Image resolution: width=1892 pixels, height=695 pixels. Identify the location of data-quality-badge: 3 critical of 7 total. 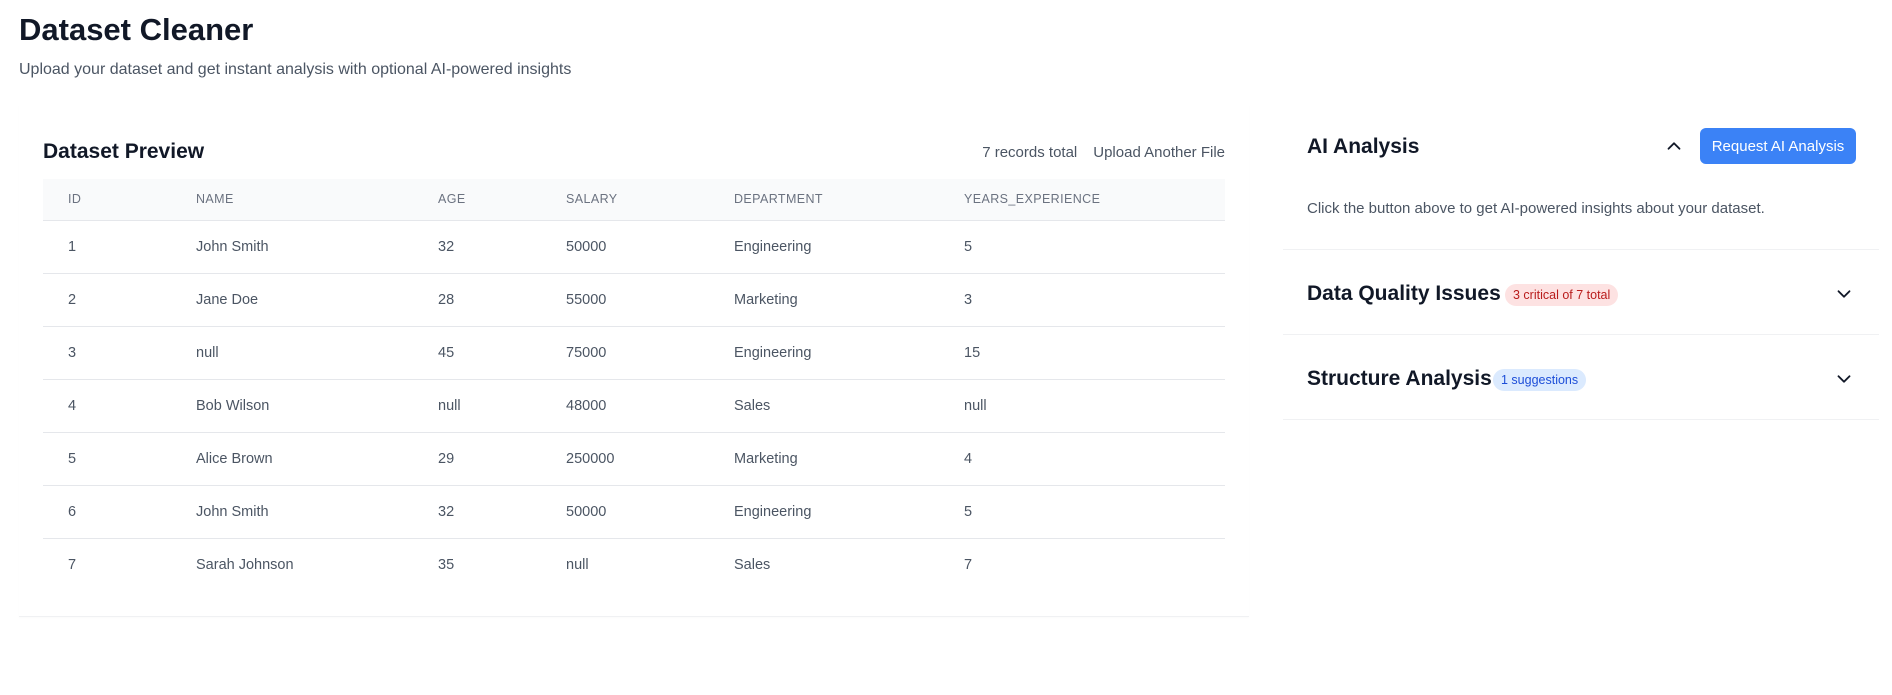
(1562, 295).